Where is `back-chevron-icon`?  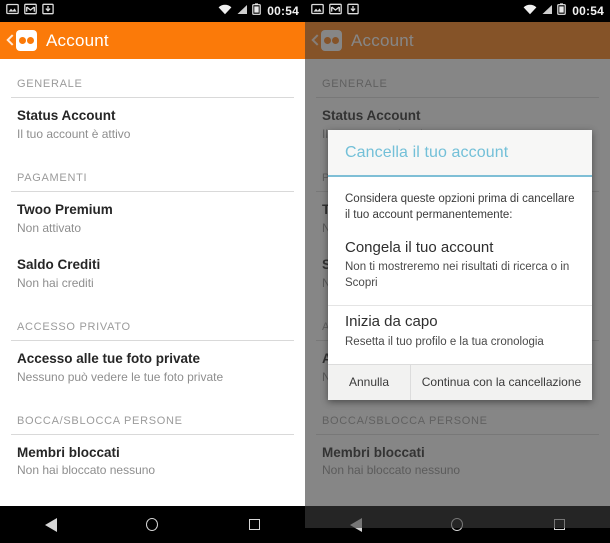 back-chevron-icon is located at coordinates (10, 41).